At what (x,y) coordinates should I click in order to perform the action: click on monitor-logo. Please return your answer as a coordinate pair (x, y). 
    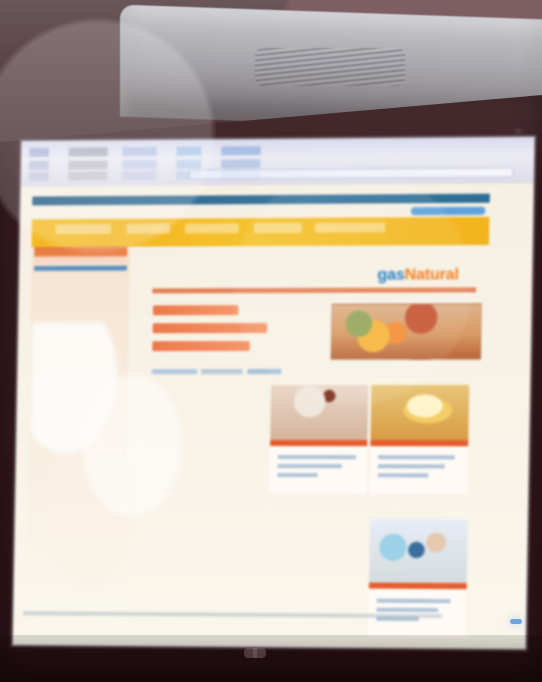
    Looking at the image, I should click on (255, 653).